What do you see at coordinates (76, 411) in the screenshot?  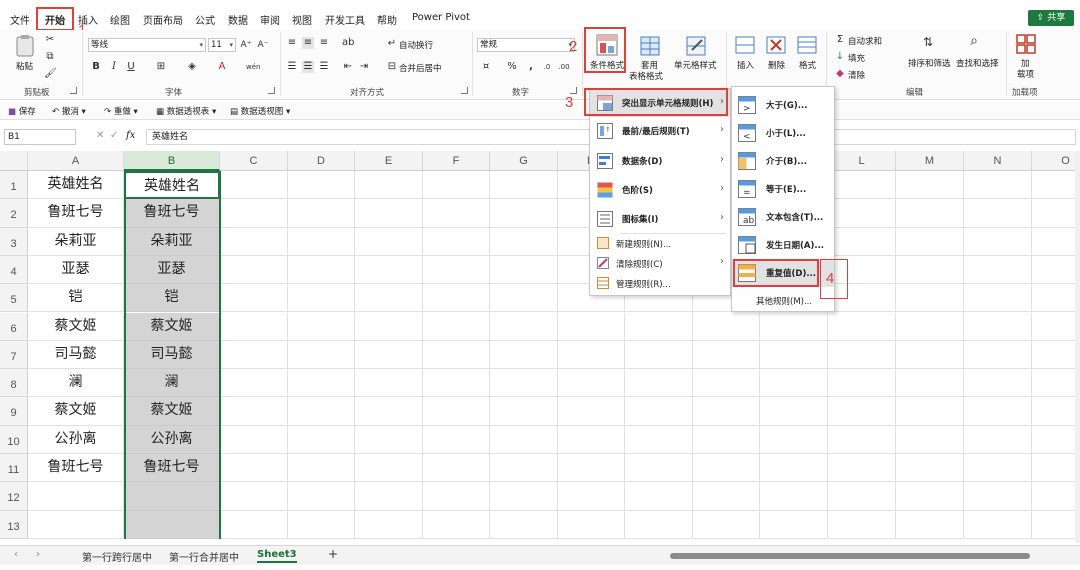 I see `cell-a9: 蔡文姬` at bounding box center [76, 411].